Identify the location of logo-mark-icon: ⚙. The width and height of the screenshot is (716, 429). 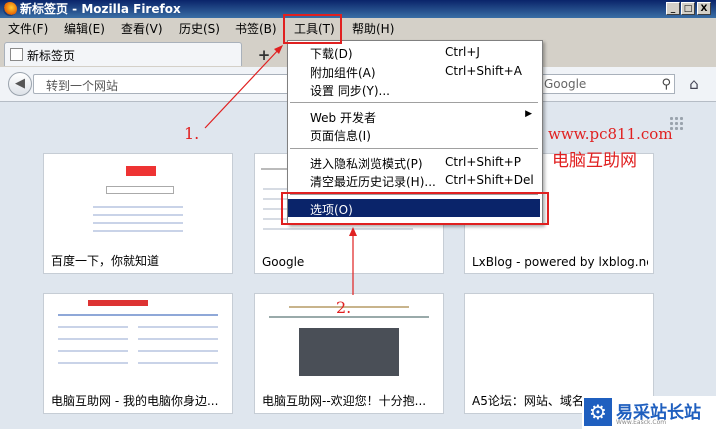
(598, 412).